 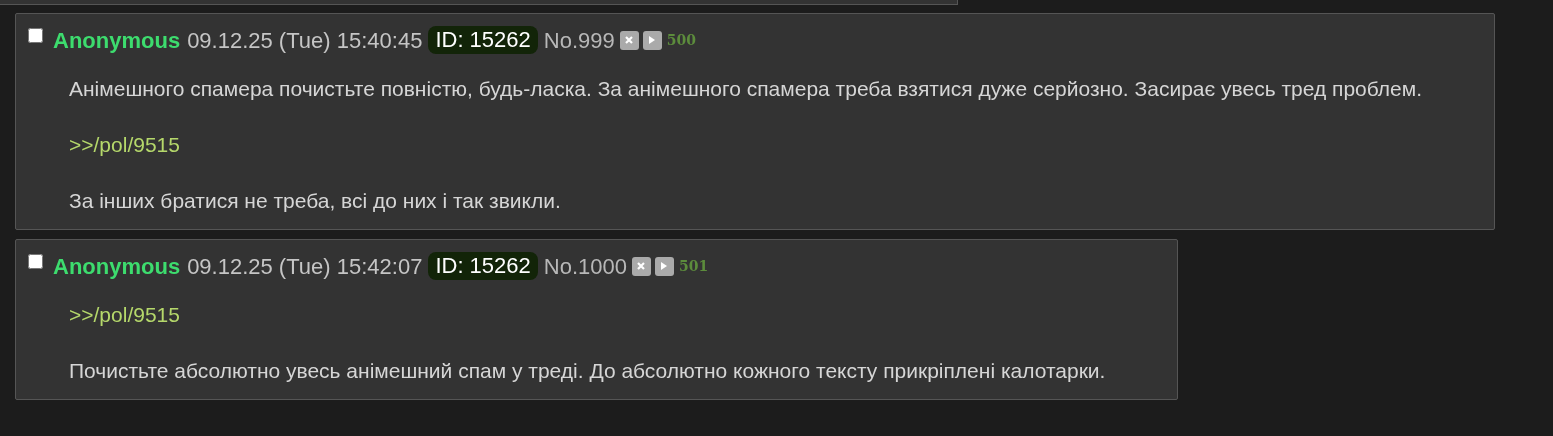 What do you see at coordinates (305, 40) in the screenshot?
I see `post-date: 09.12.25 (Tue) 15:40:45` at bounding box center [305, 40].